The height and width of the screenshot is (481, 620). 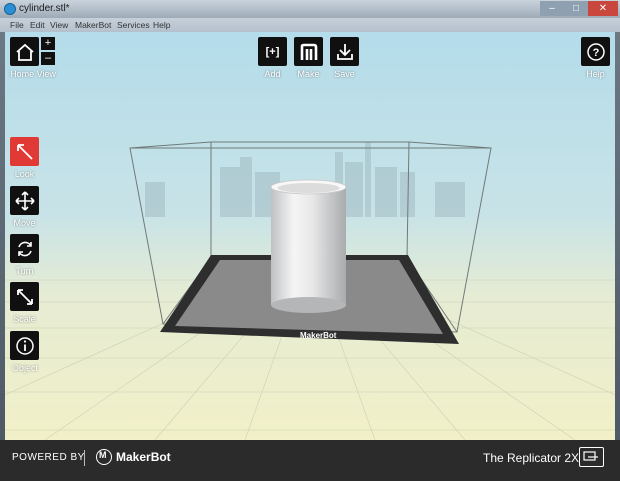 What do you see at coordinates (59, 25) in the screenshot?
I see `menu-view: View` at bounding box center [59, 25].